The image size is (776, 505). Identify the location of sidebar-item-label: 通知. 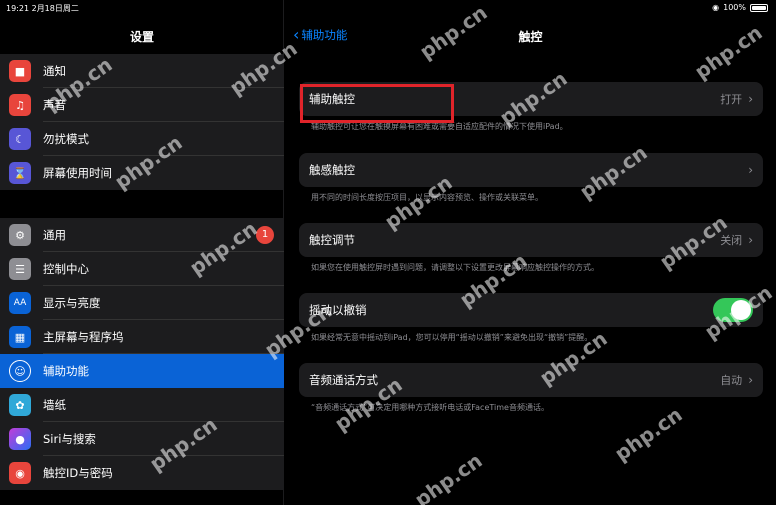
(163, 71).